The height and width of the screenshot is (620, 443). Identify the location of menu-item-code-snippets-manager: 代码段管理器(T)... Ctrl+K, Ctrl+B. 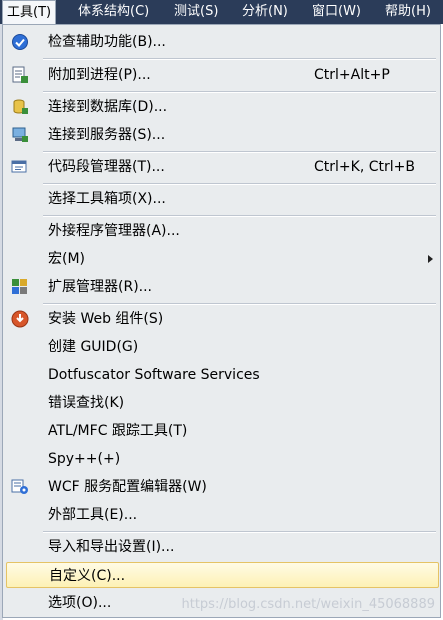
(222, 167).